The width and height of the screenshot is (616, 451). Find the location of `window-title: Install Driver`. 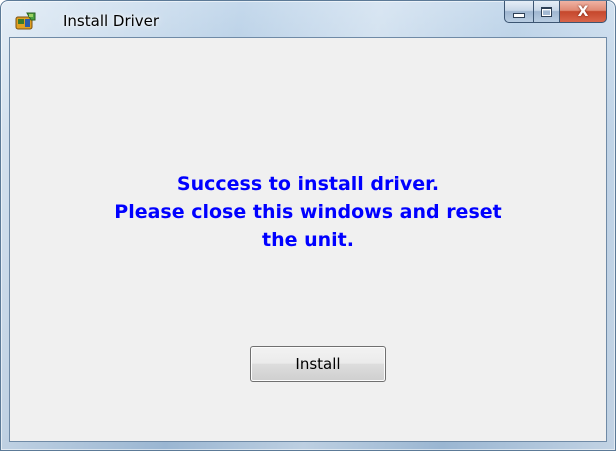

window-title: Install Driver is located at coordinates (111, 21).